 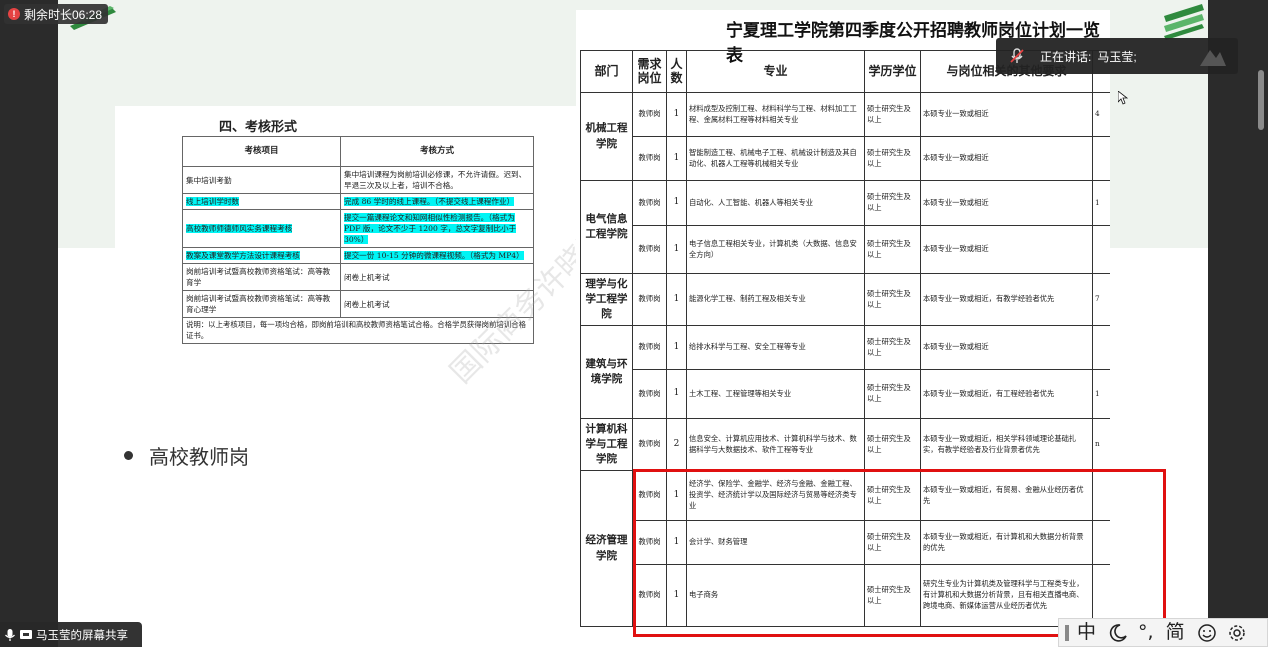 I want to click on extra-cell, so click(x=1101, y=347).